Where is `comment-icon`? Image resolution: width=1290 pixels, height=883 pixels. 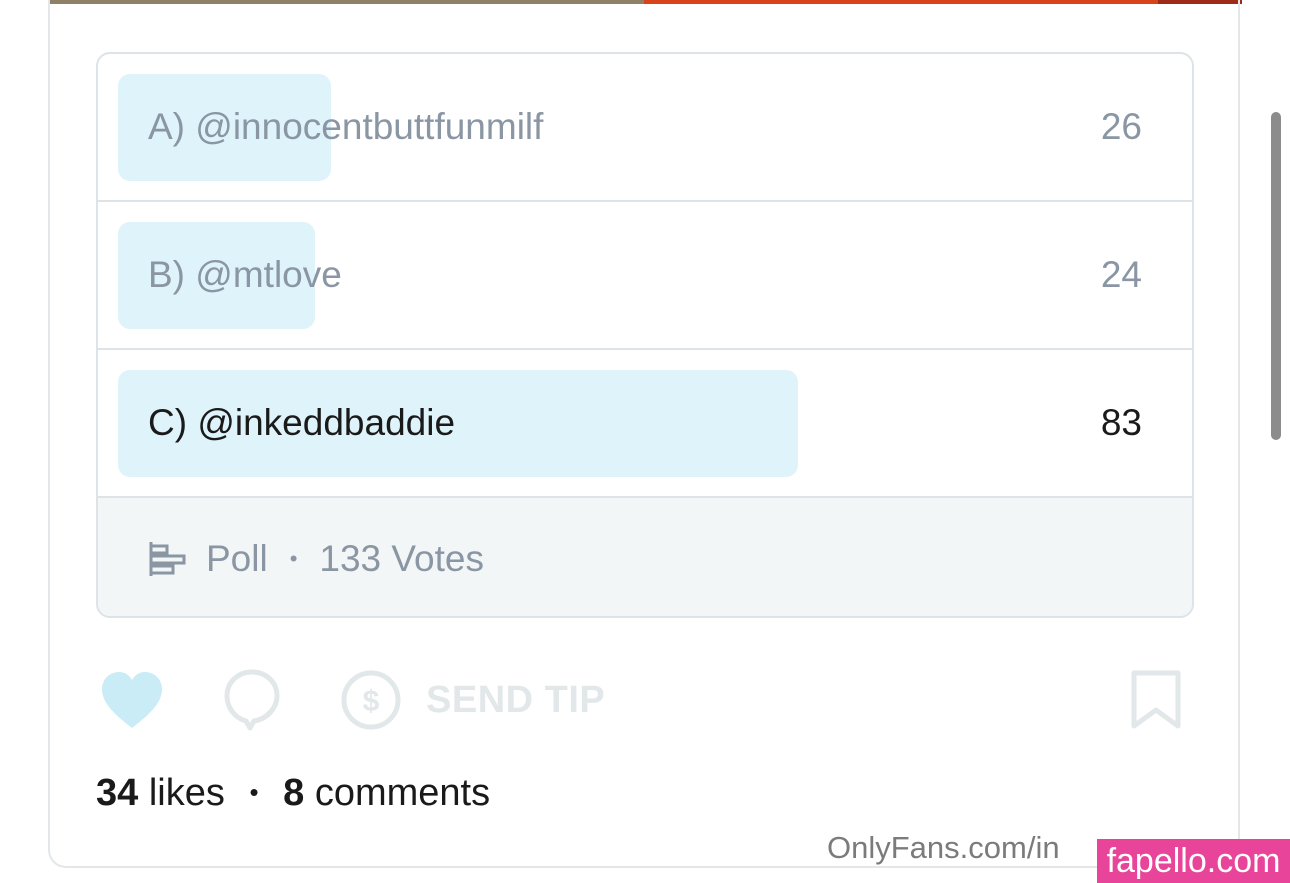
comment-icon is located at coordinates (252, 700).